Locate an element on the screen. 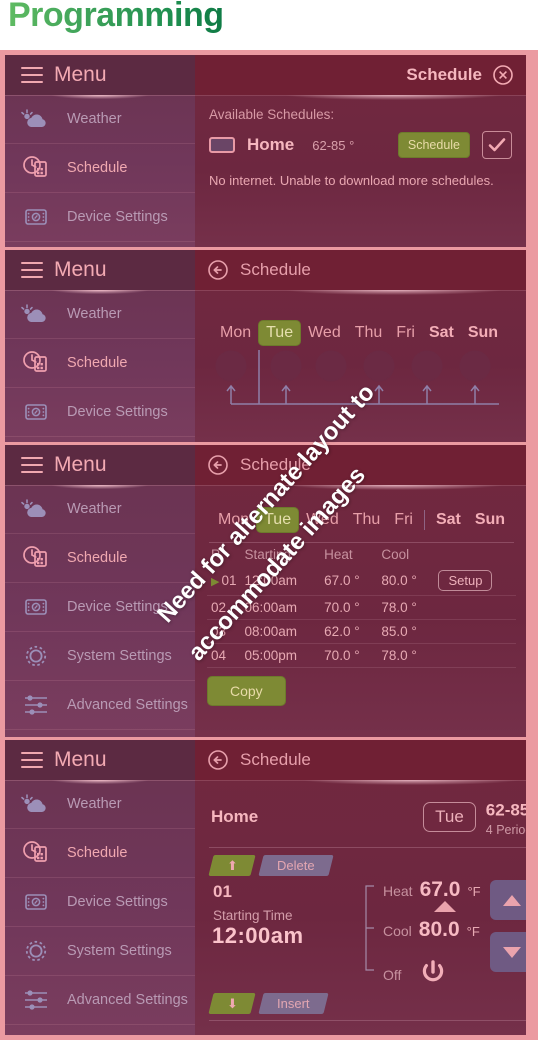  day-selector: Mon Tue Wed Thu Fri Sat Sun is located at coordinates (360, 333).